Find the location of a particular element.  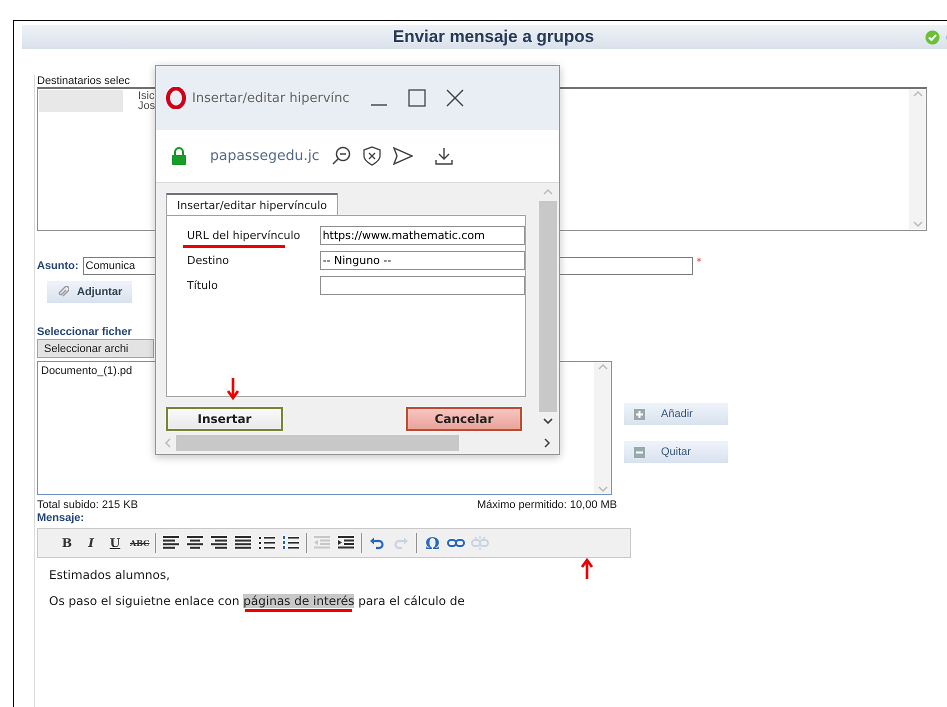

remove-button: Quitar is located at coordinates (676, 452).